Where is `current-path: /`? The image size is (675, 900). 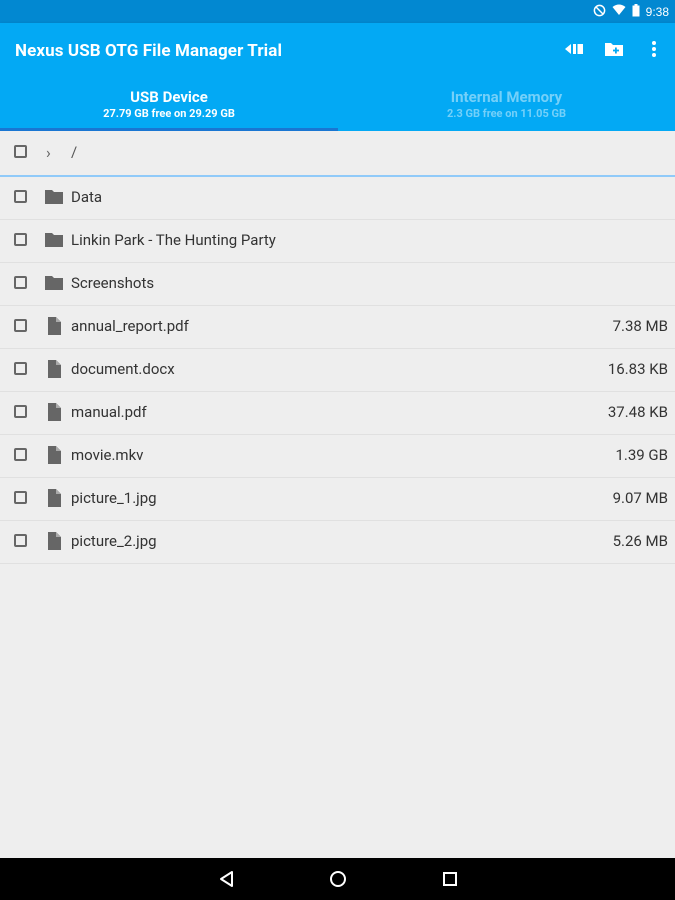 current-path: / is located at coordinates (74, 152).